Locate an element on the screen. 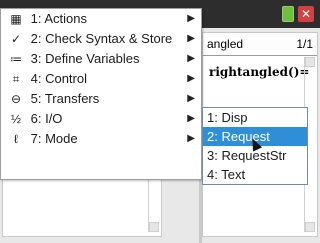 This screenshot has width=320, height=243. menu-item-mode: ℓ 7: Mode ▶ is located at coordinates (101, 139).